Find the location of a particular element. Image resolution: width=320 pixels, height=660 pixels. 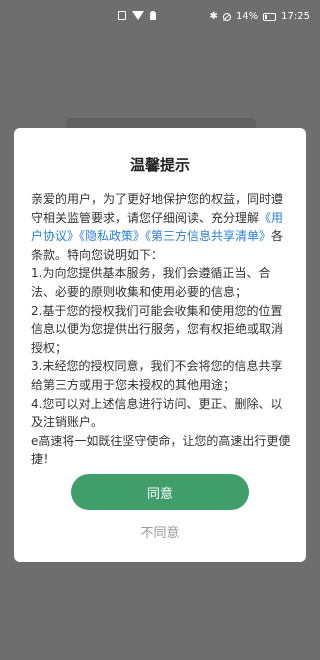

sim-card-icon is located at coordinates (122, 15).